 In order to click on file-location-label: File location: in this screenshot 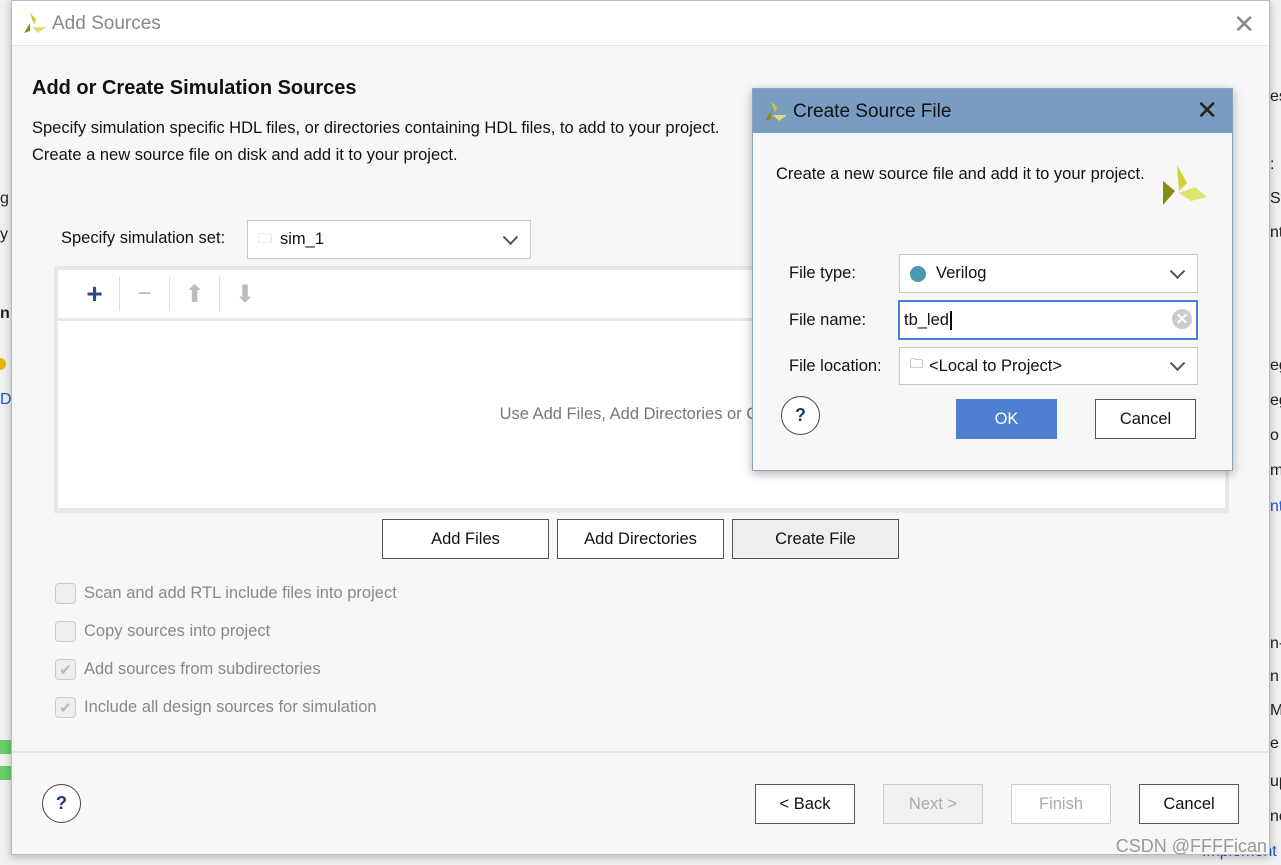, I will do `click(835, 366)`.